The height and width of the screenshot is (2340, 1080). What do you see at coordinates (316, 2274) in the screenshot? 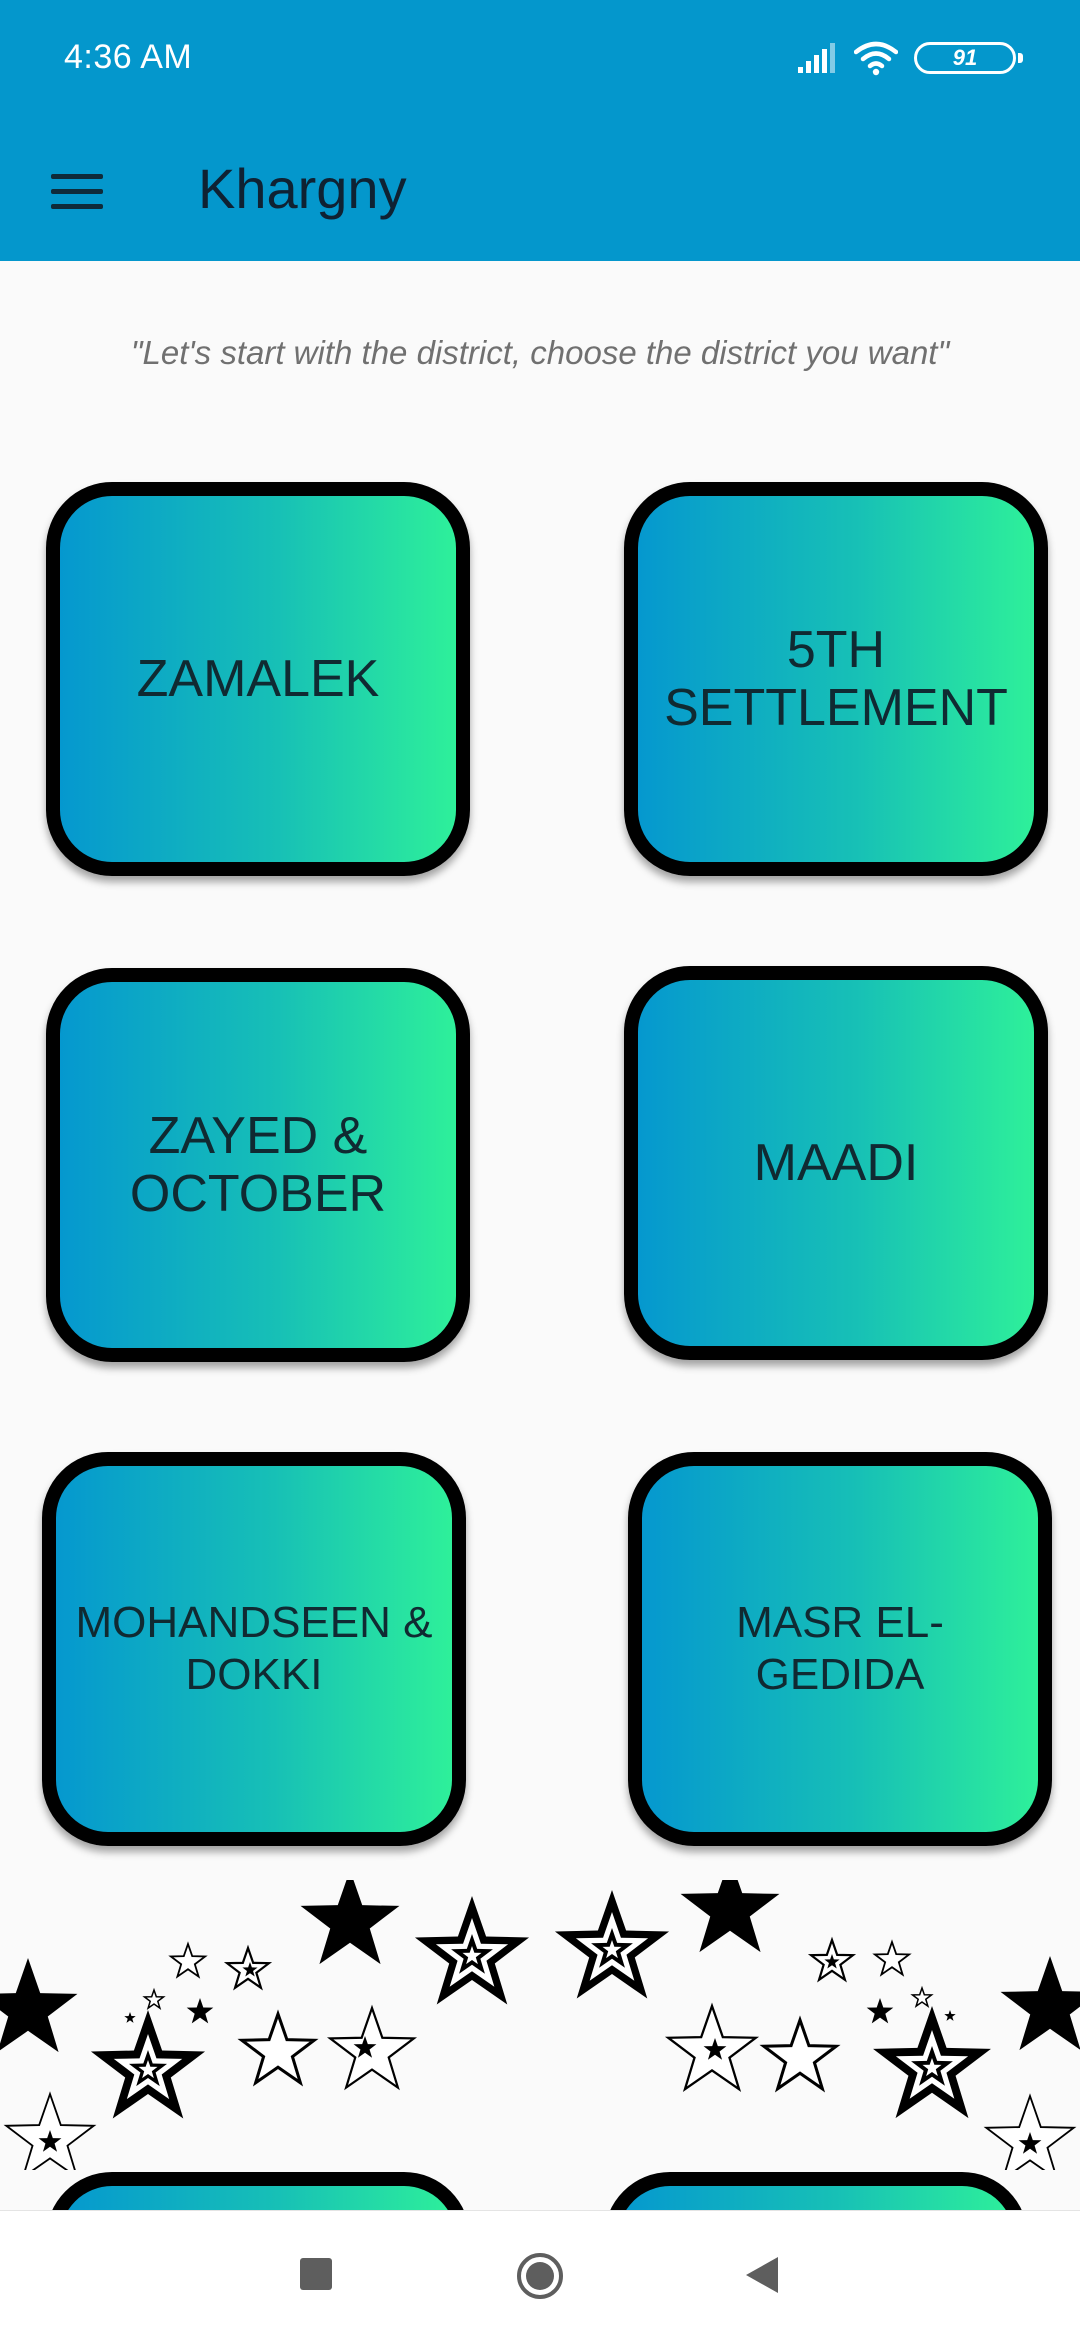
I see `recents-square-icon` at bounding box center [316, 2274].